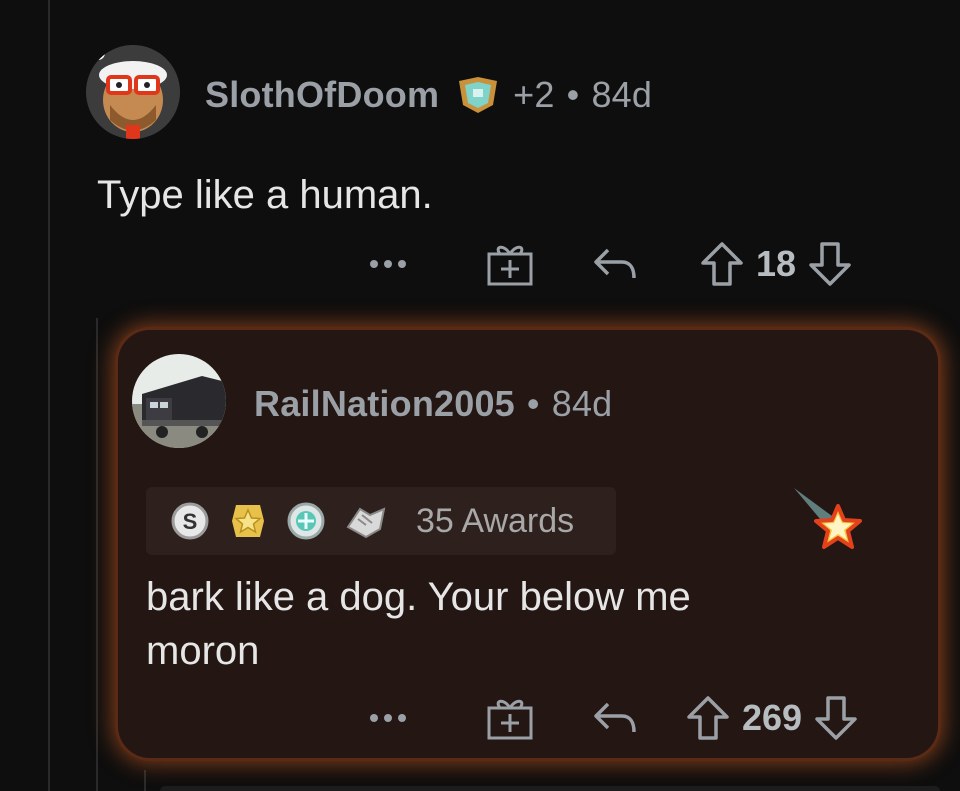 The width and height of the screenshot is (960, 791). What do you see at coordinates (534, 94) in the screenshot?
I see `flair-extra: +2` at bounding box center [534, 94].